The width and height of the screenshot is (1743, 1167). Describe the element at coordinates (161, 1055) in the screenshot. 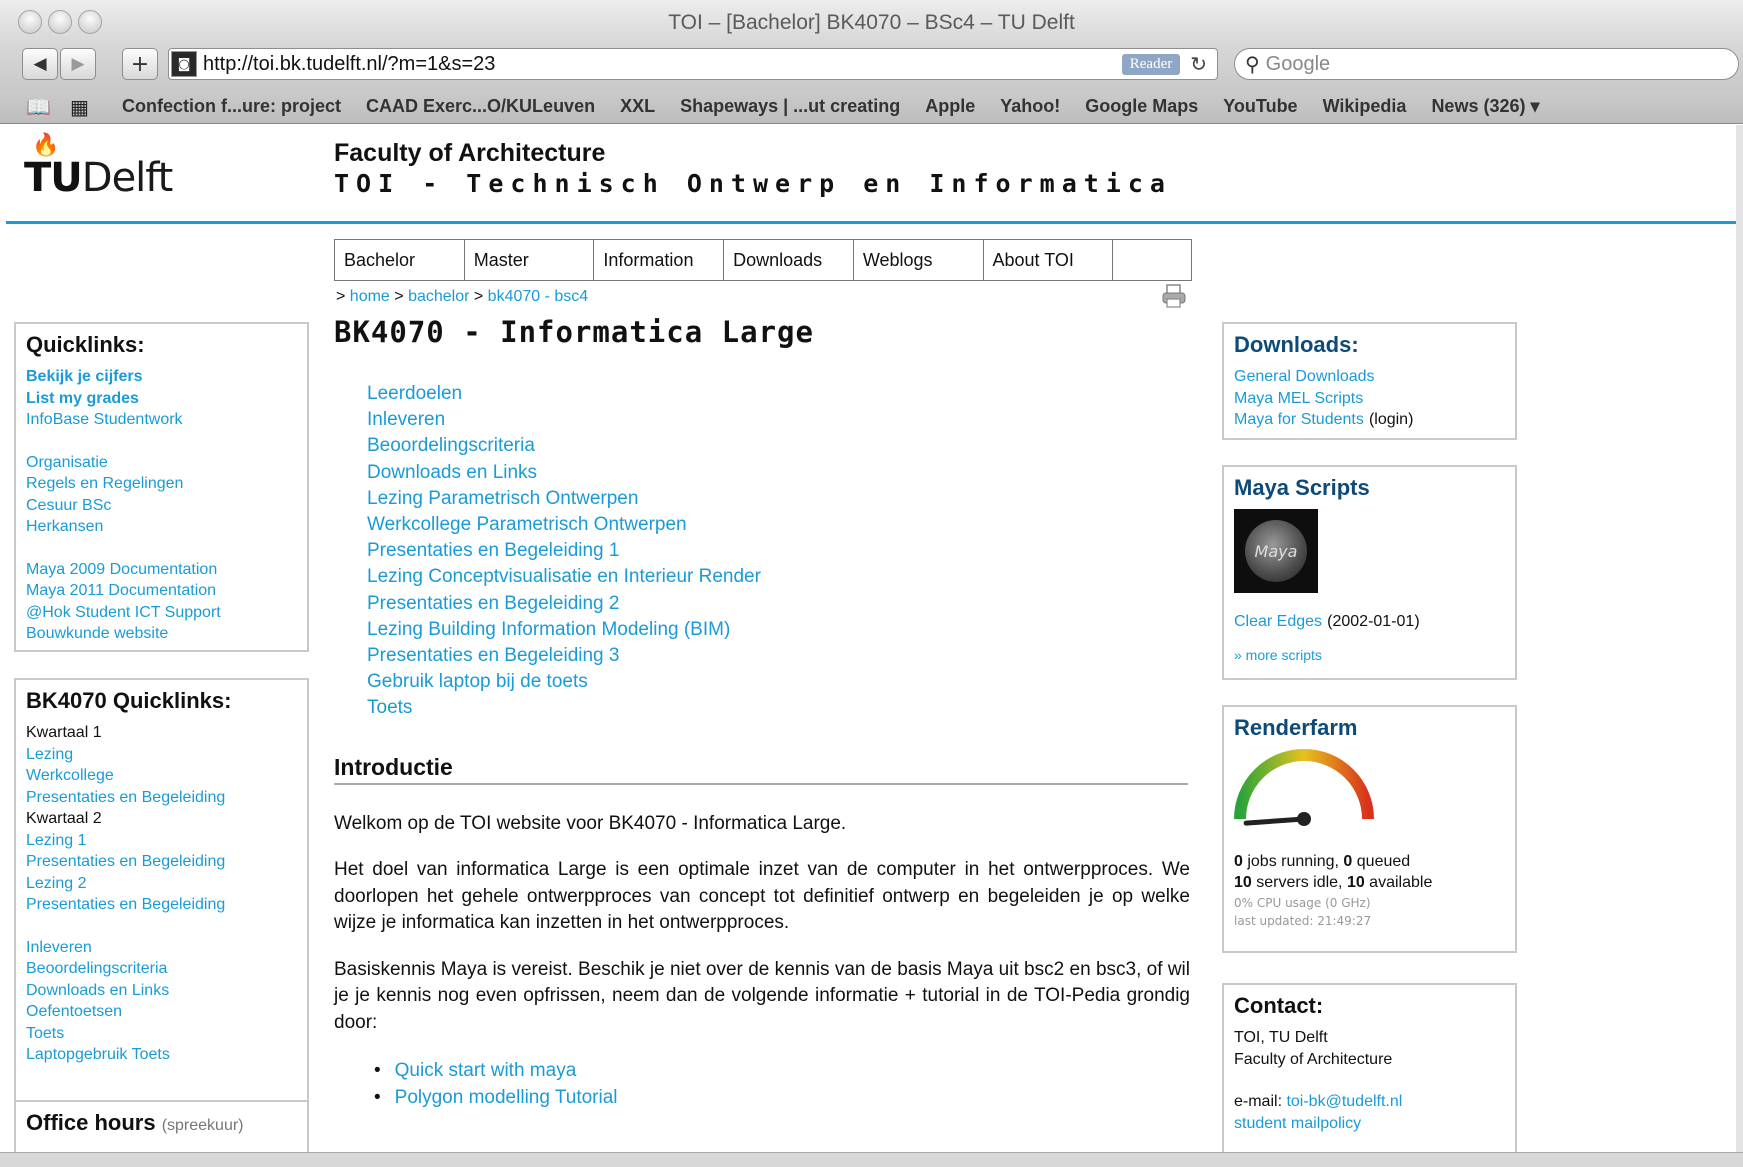

I see `bk-quicklink-item: Laptopgebruik Toets` at that location.